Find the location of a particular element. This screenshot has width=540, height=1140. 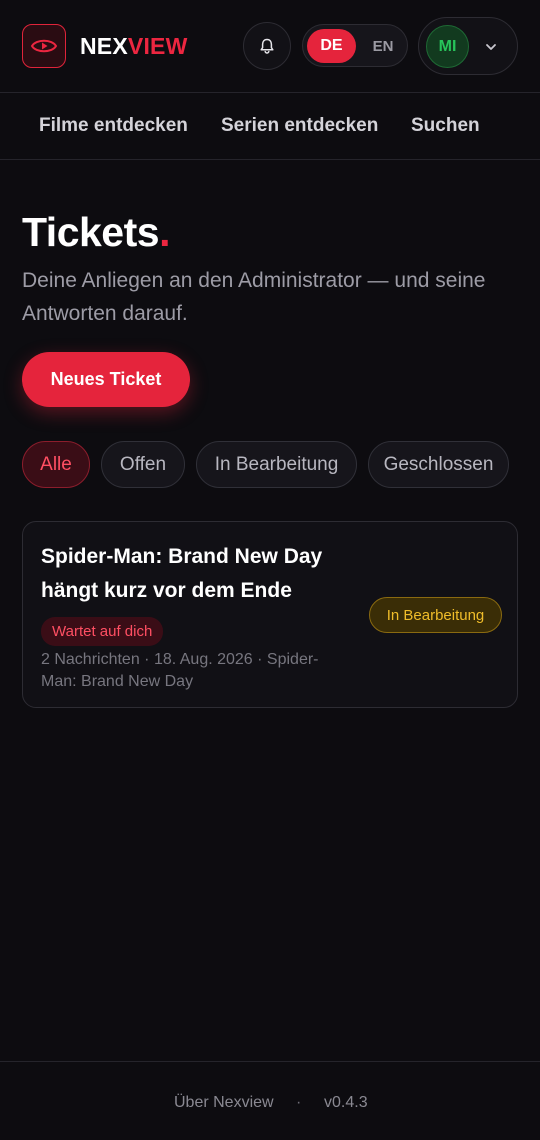

page-title: Tickets. is located at coordinates (96, 232).